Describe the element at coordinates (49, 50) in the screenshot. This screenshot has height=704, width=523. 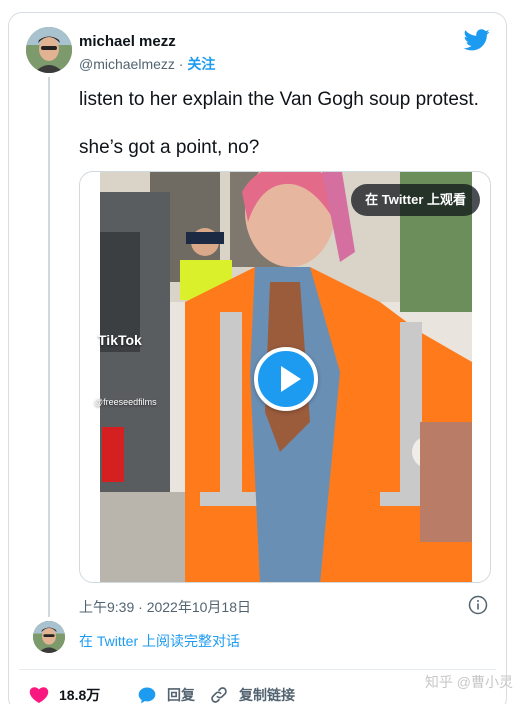
I see `author-avatar` at that location.